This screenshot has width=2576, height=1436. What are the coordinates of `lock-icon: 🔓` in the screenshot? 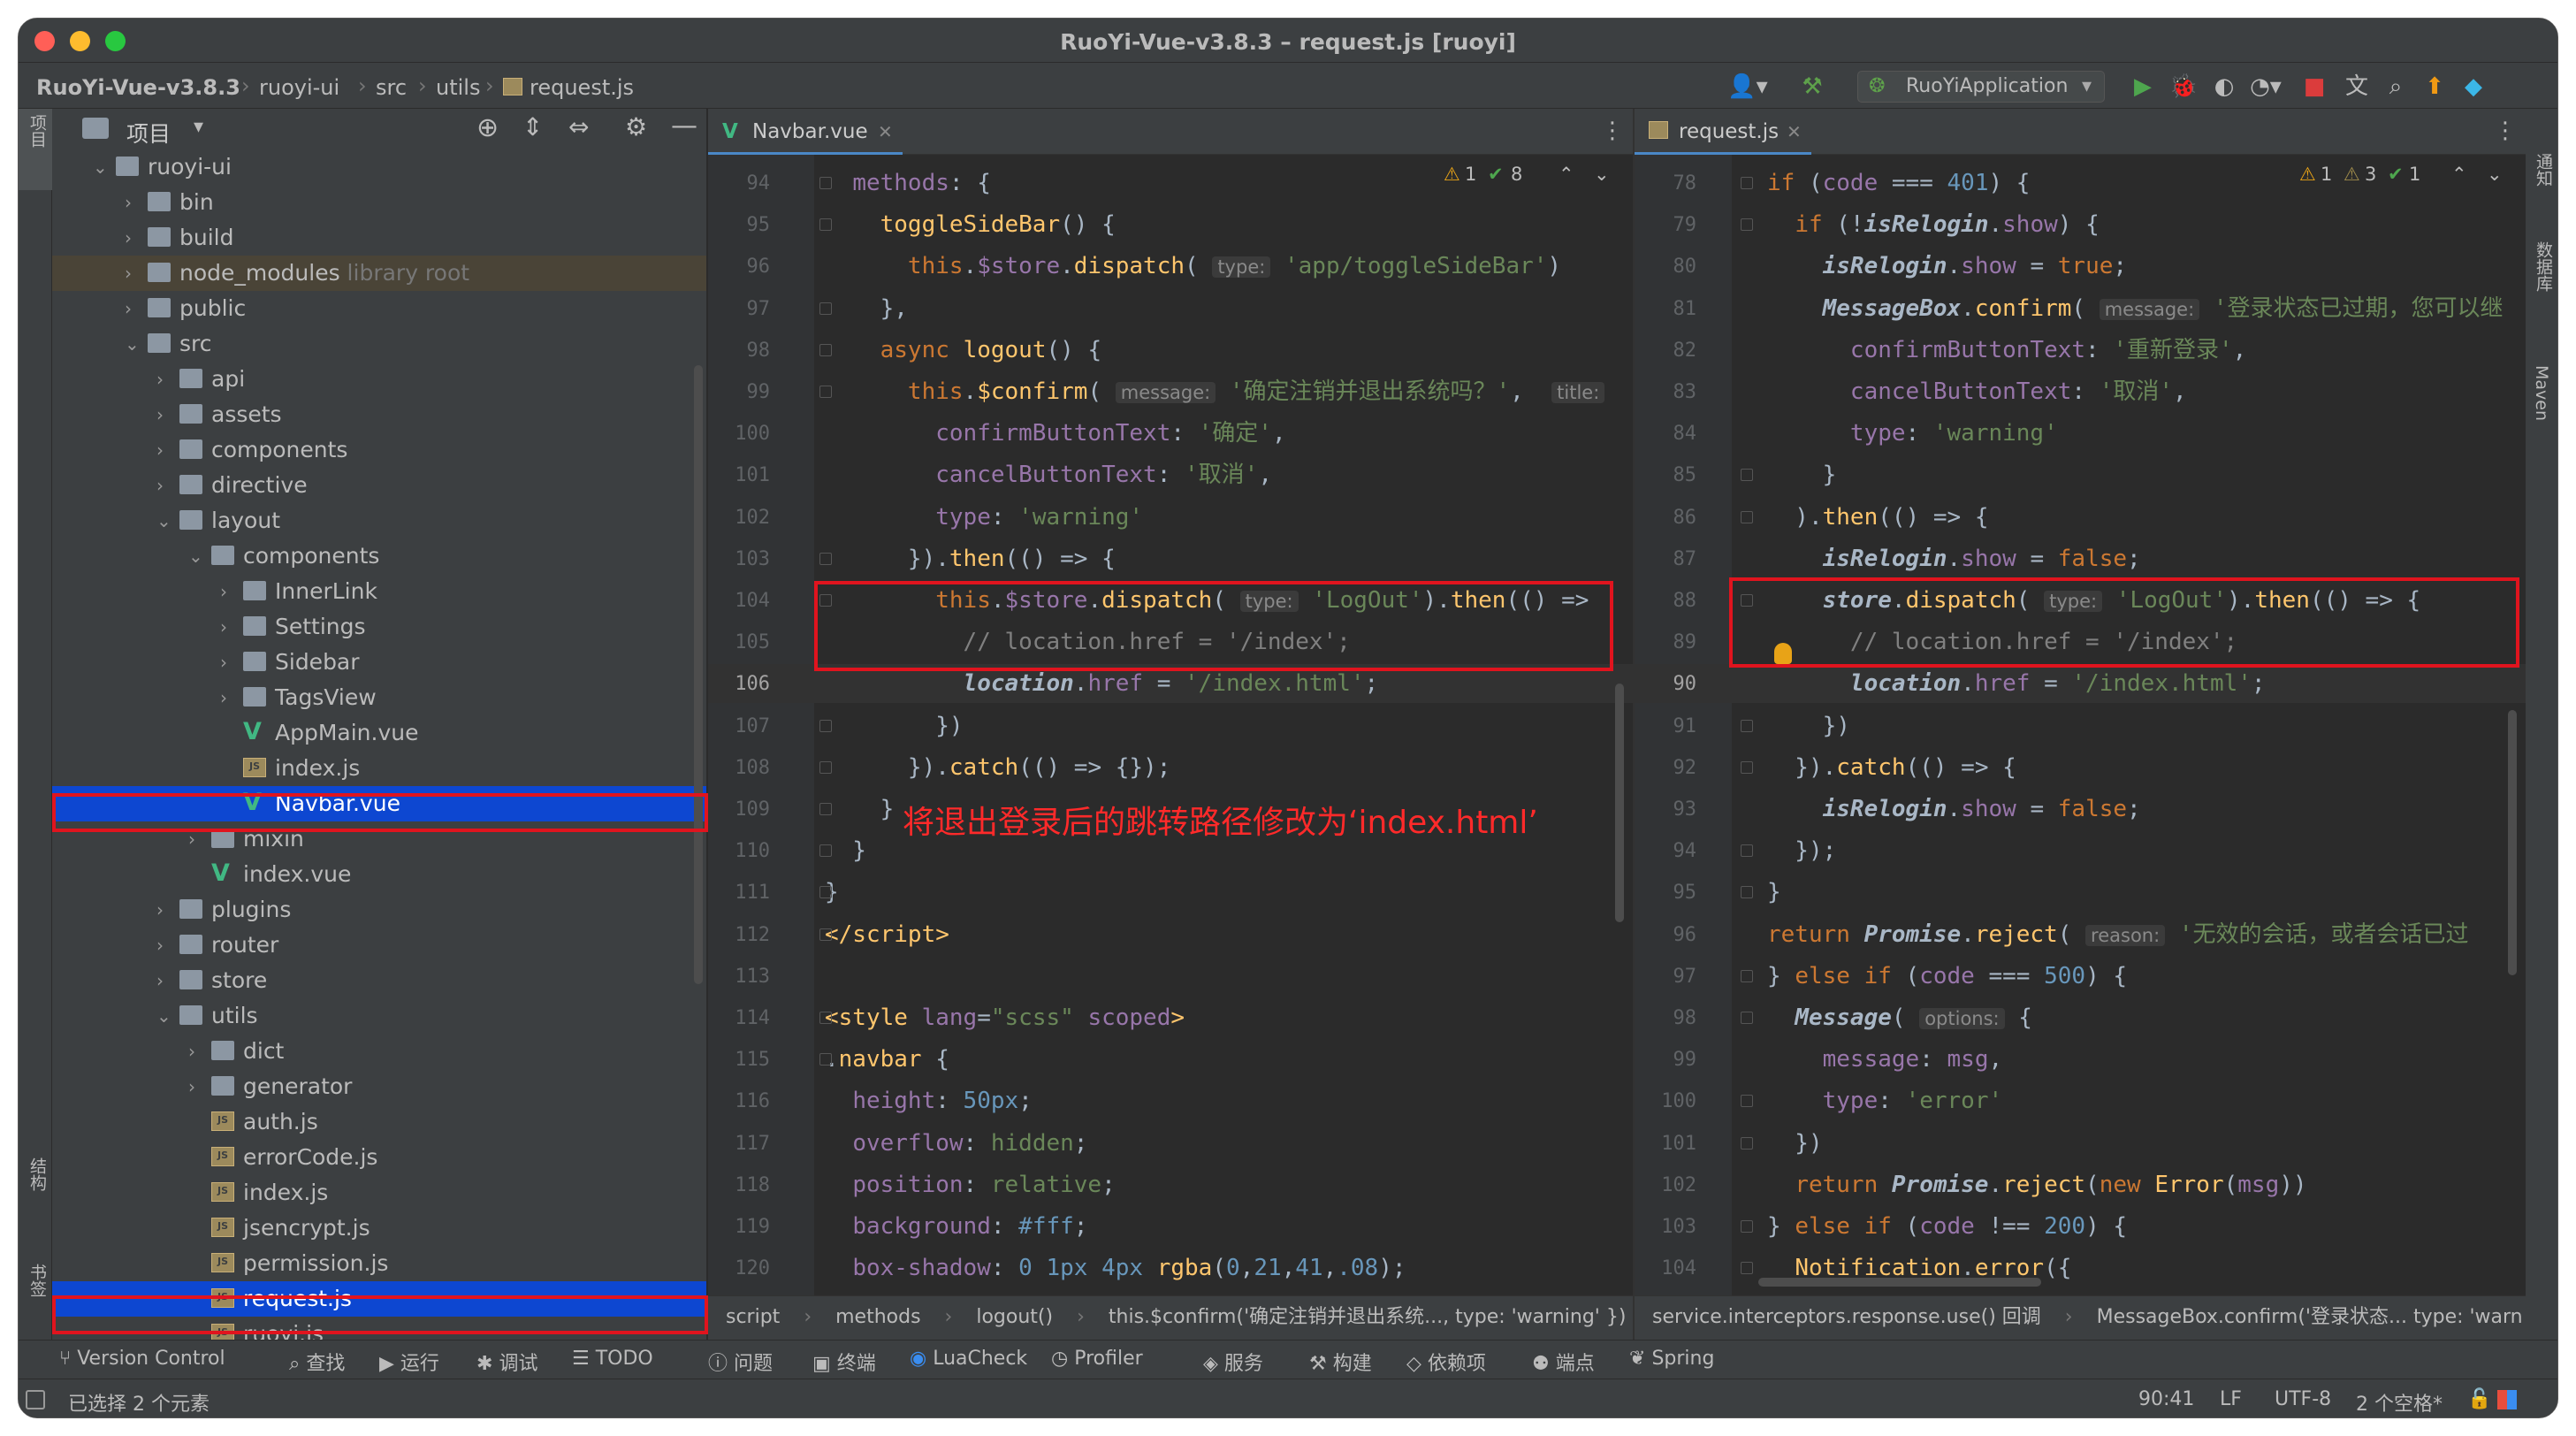 It's located at (2479, 1399).